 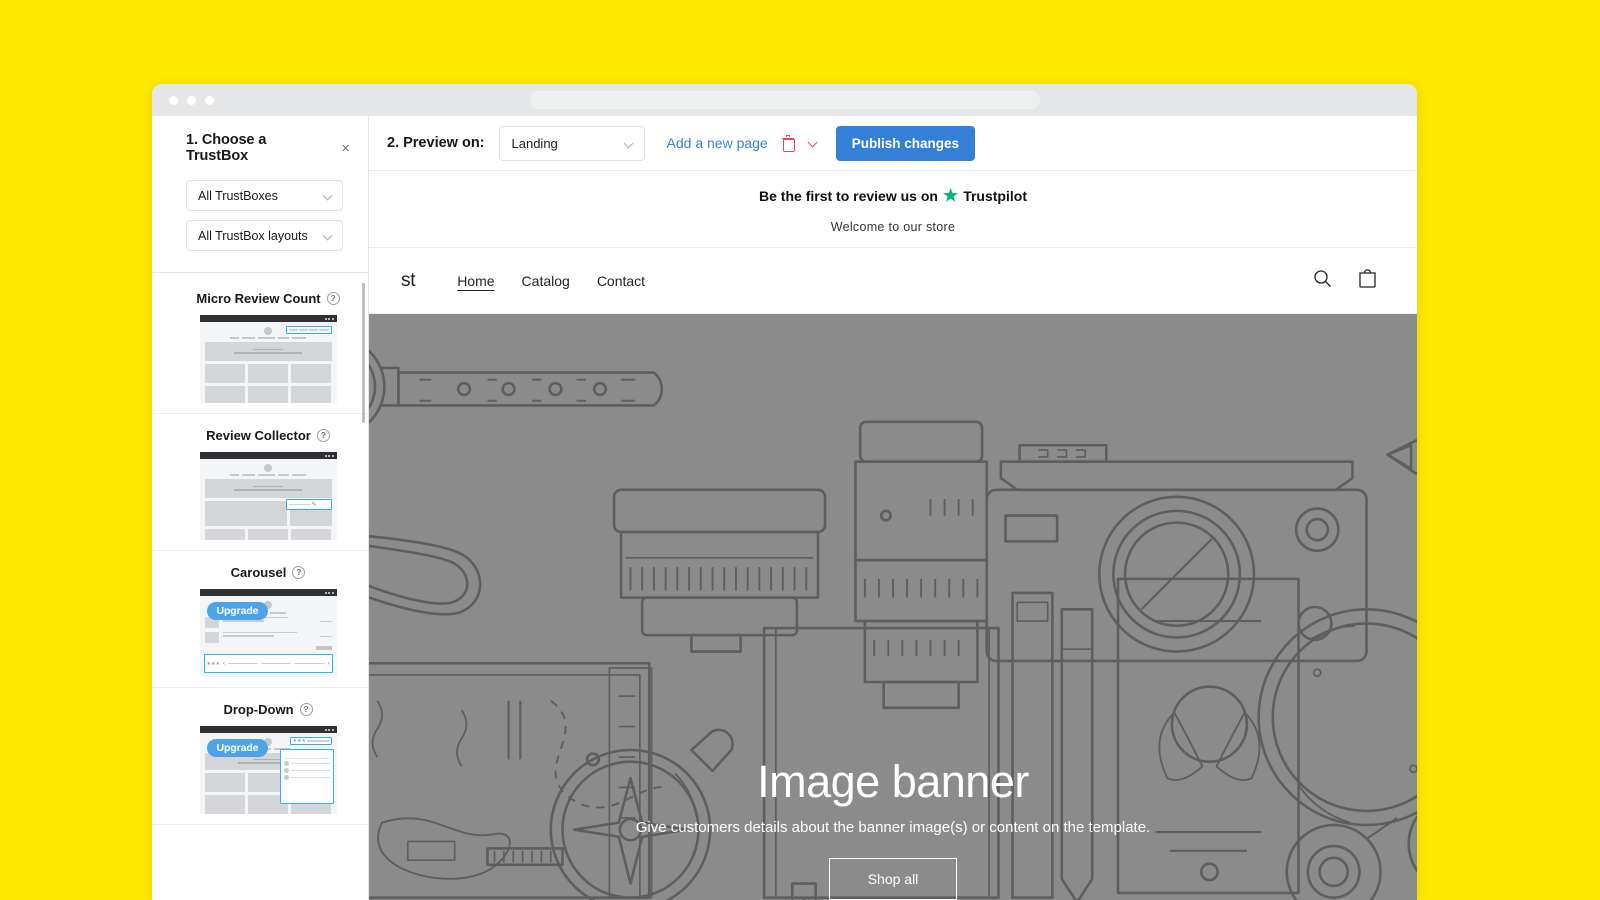 I want to click on trustbox-thumbnail, so click(x=268, y=359).